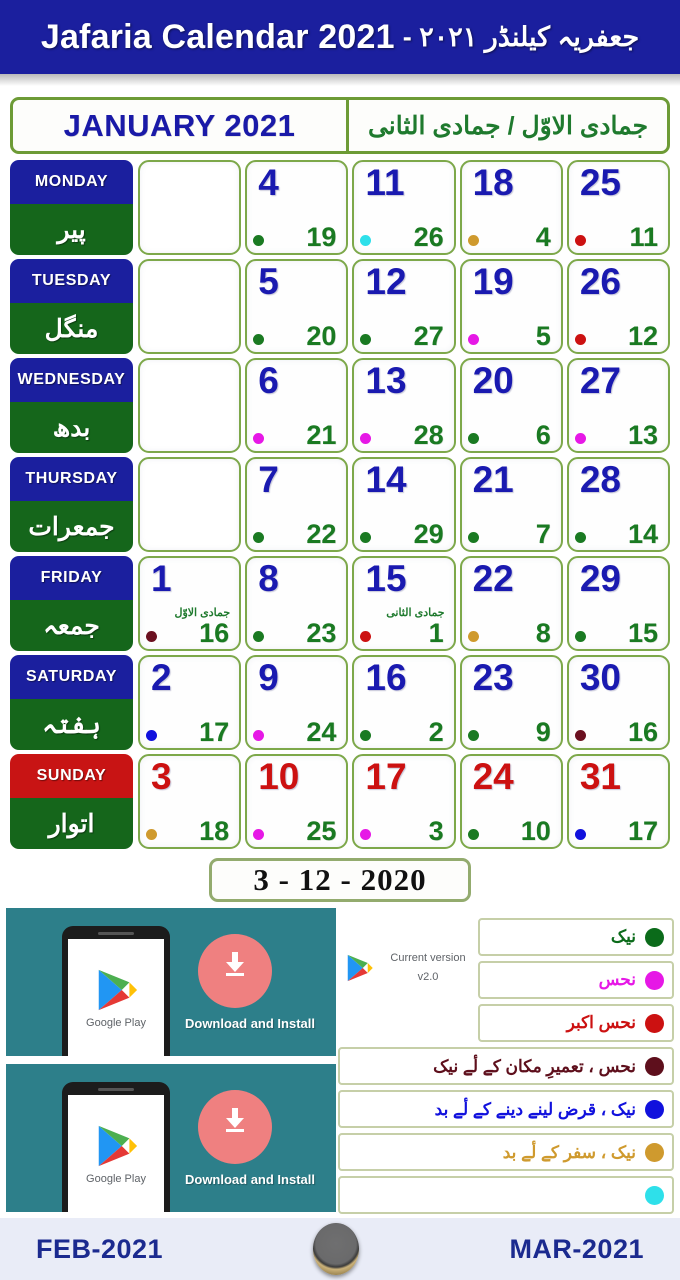  I want to click on download-banner-2: Google Play Download and Install, so click(171, 1138).